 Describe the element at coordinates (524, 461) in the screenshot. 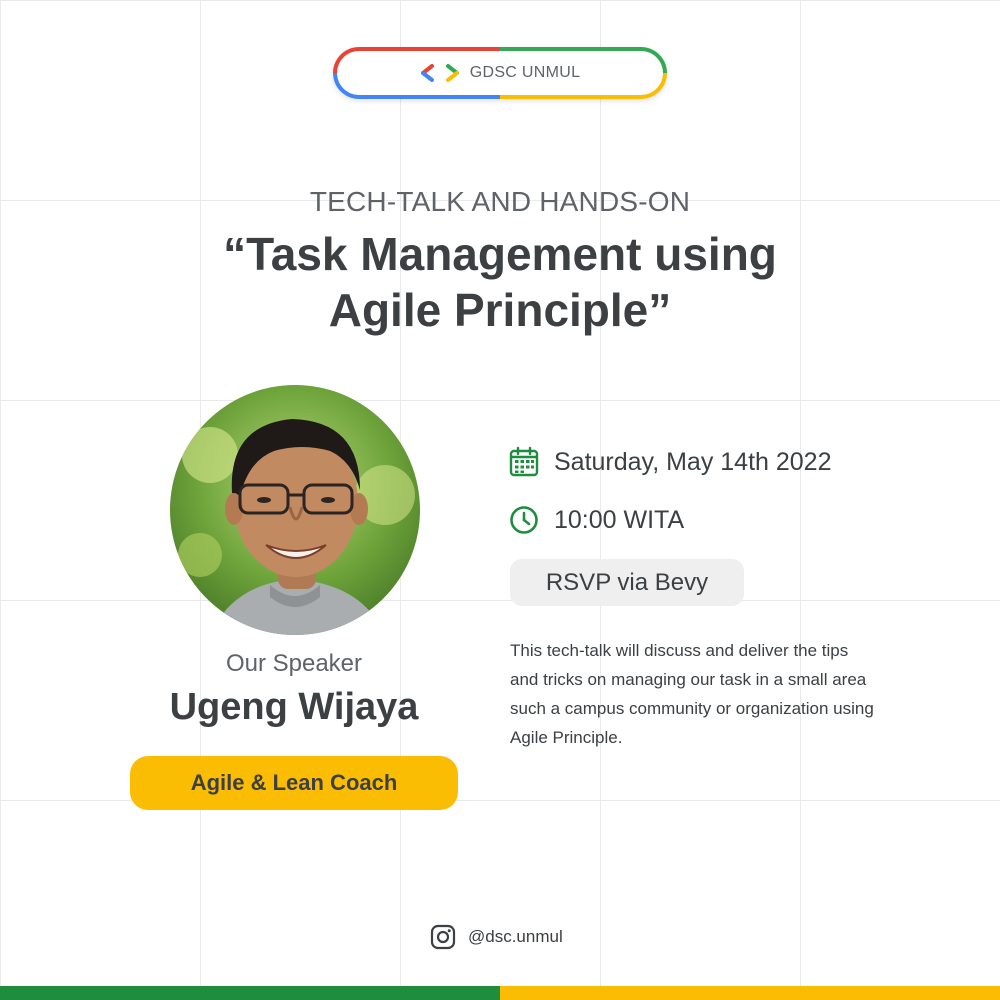

I see `calendar-icon` at that location.